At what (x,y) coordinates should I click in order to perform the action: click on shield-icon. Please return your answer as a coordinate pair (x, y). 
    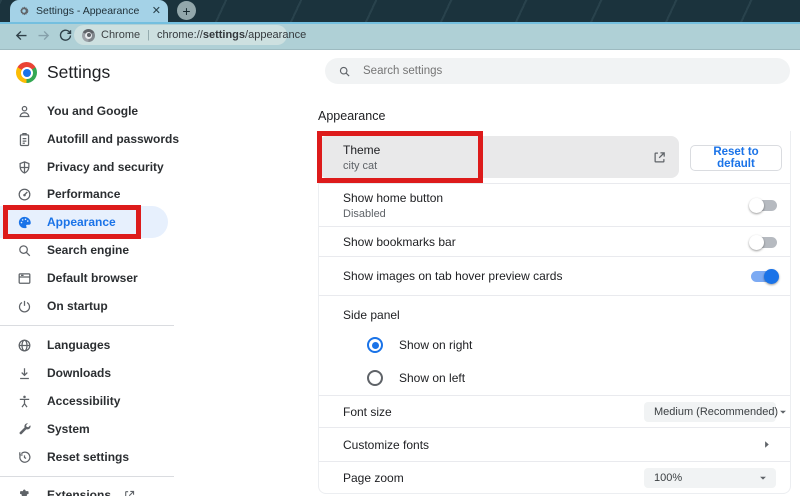
    Looking at the image, I should click on (24, 167).